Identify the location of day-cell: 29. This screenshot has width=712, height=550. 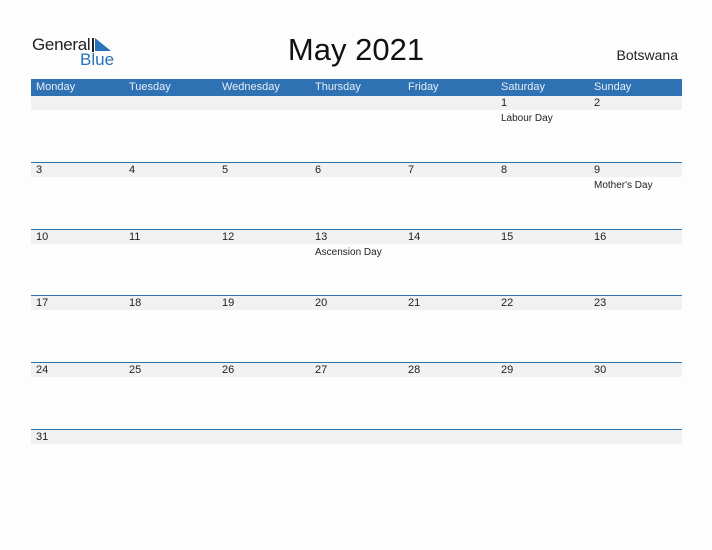
(542, 395).